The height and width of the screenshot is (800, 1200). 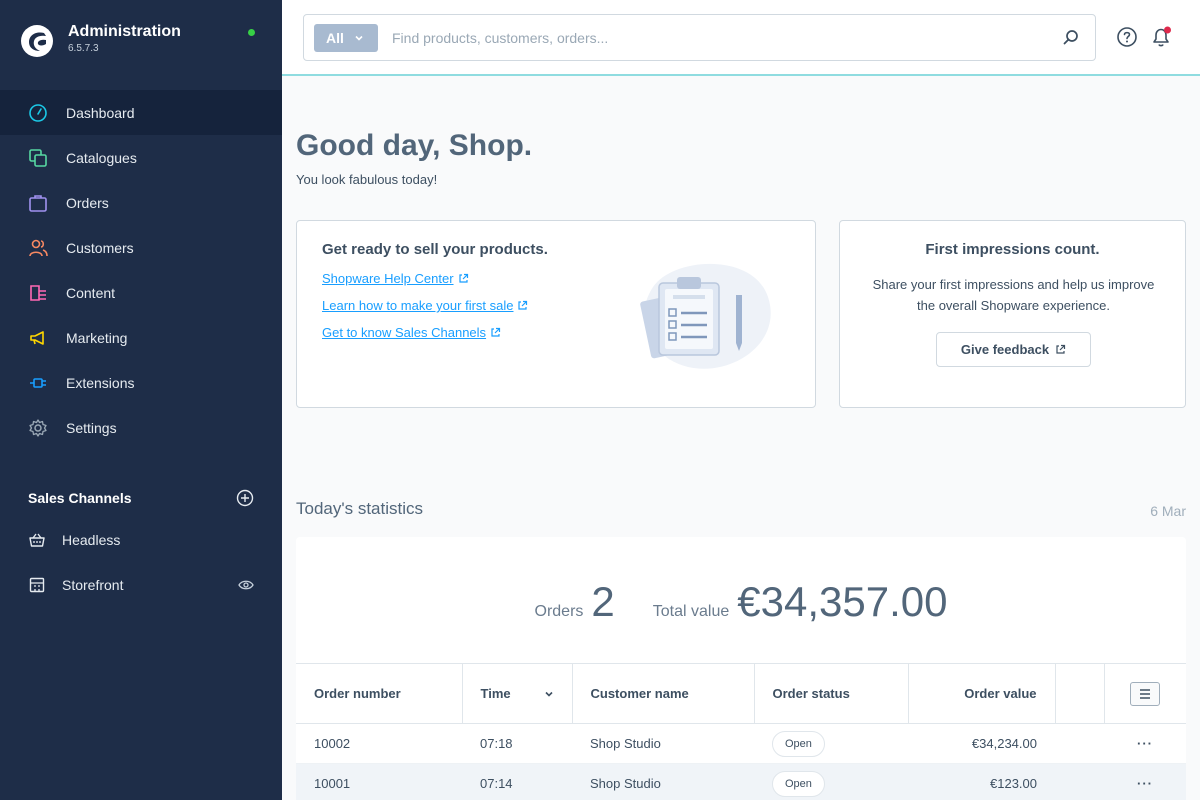 I want to click on first-sale-link: Learn how to make your first sale, so click(x=425, y=305).